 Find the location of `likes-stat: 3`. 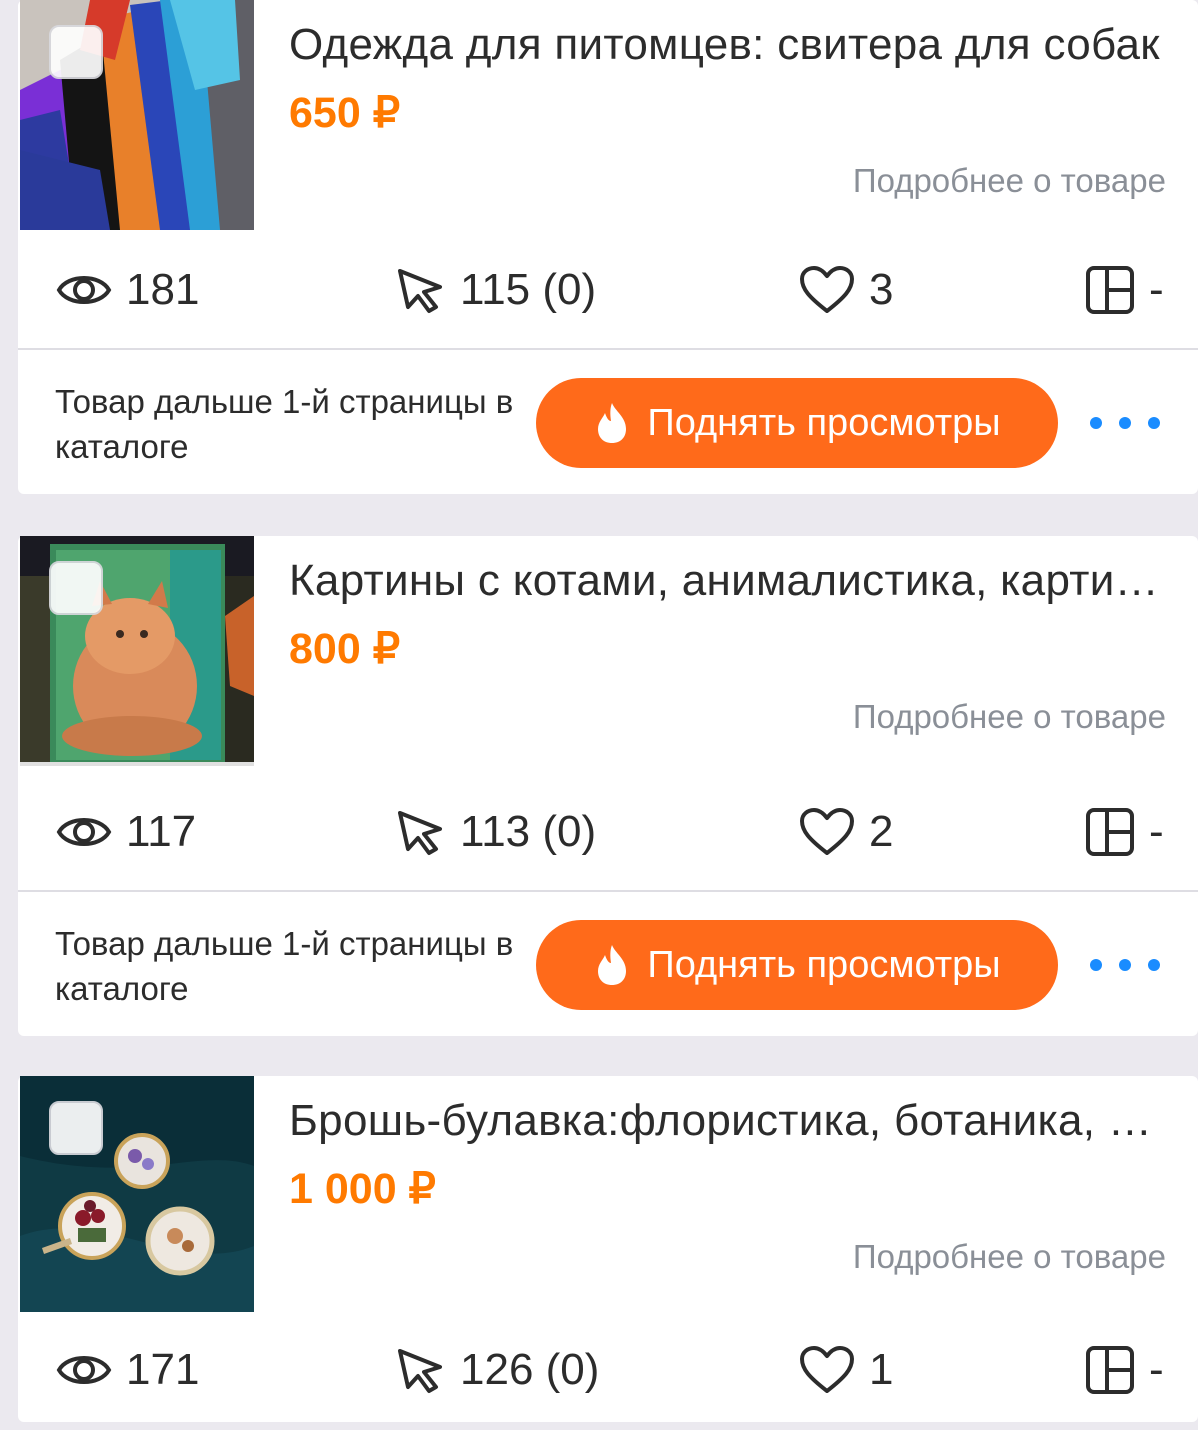

likes-stat: 3 is located at coordinates (846, 290).